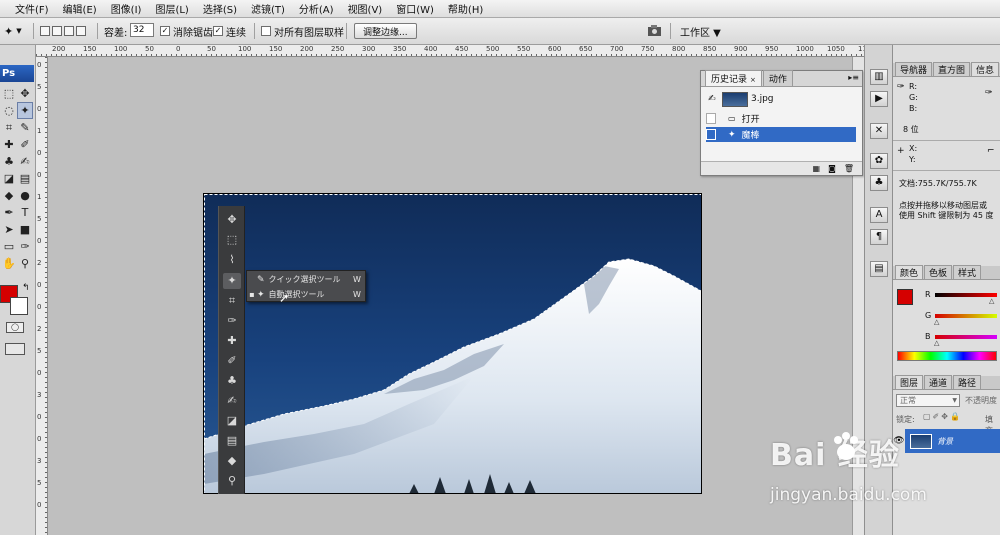  I want to click on background-color-swatch, so click(19, 306).